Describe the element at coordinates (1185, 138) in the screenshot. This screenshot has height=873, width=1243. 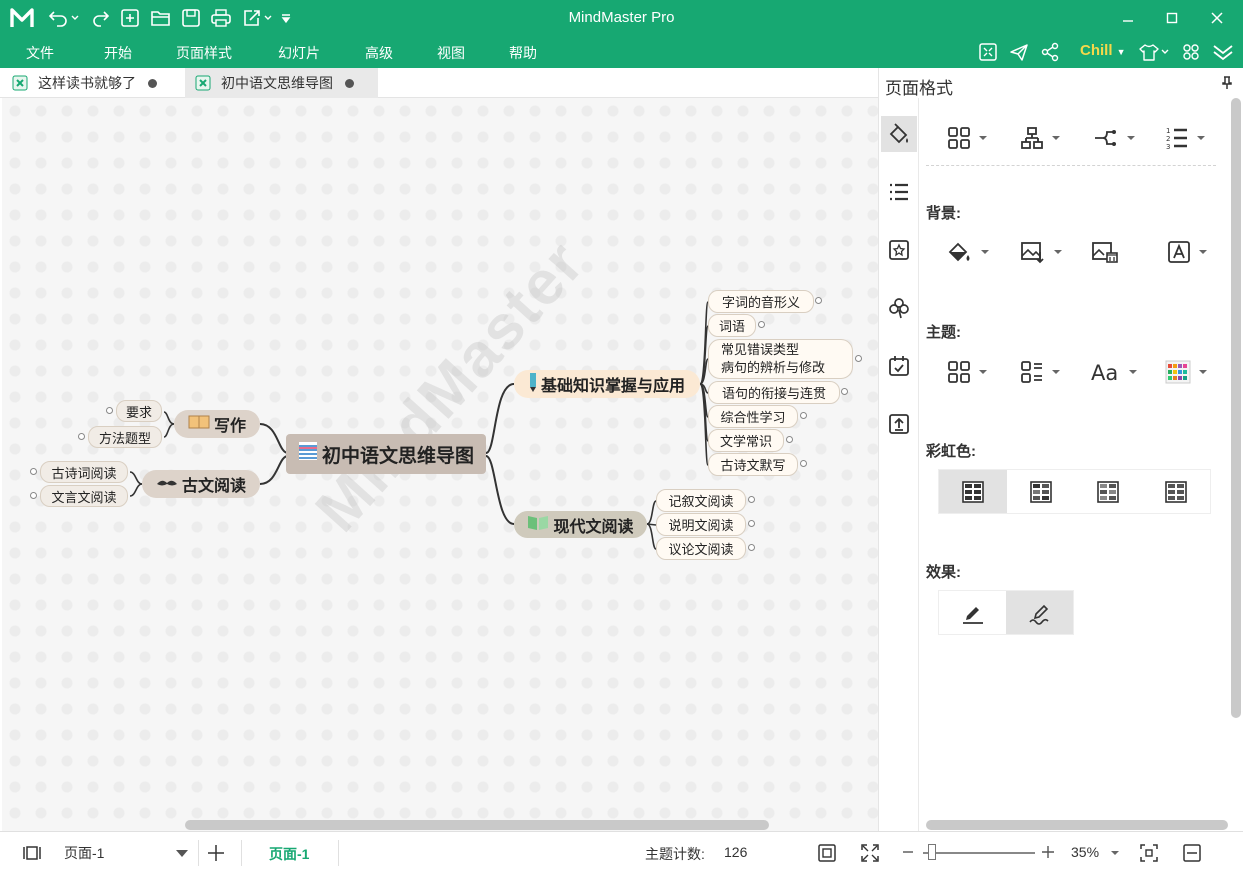
I see `numbering-button: 123` at that location.